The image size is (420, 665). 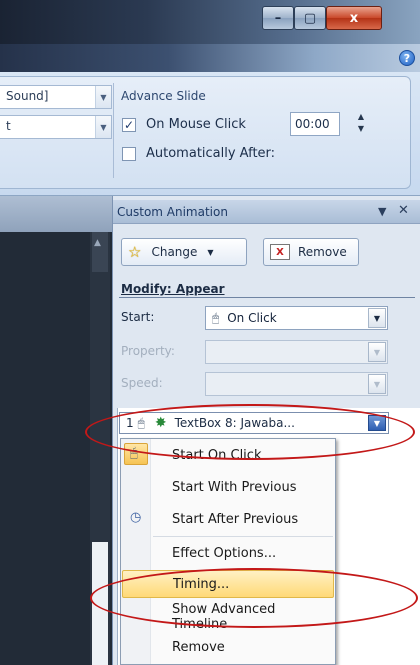 What do you see at coordinates (234, 487) in the screenshot?
I see `menu-item-label: Start With Previous` at bounding box center [234, 487].